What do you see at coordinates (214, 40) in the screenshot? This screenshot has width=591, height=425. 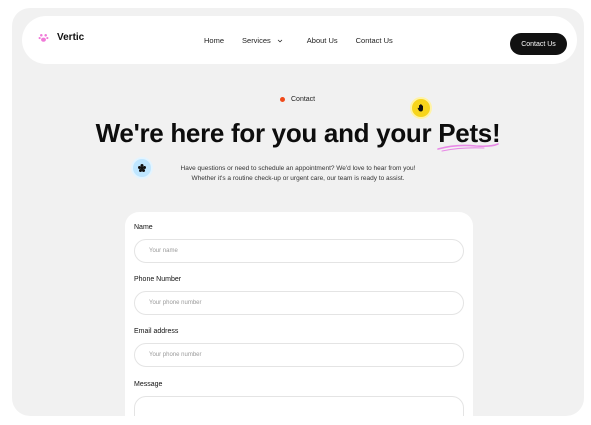 I see `nav-home: Home` at bounding box center [214, 40].